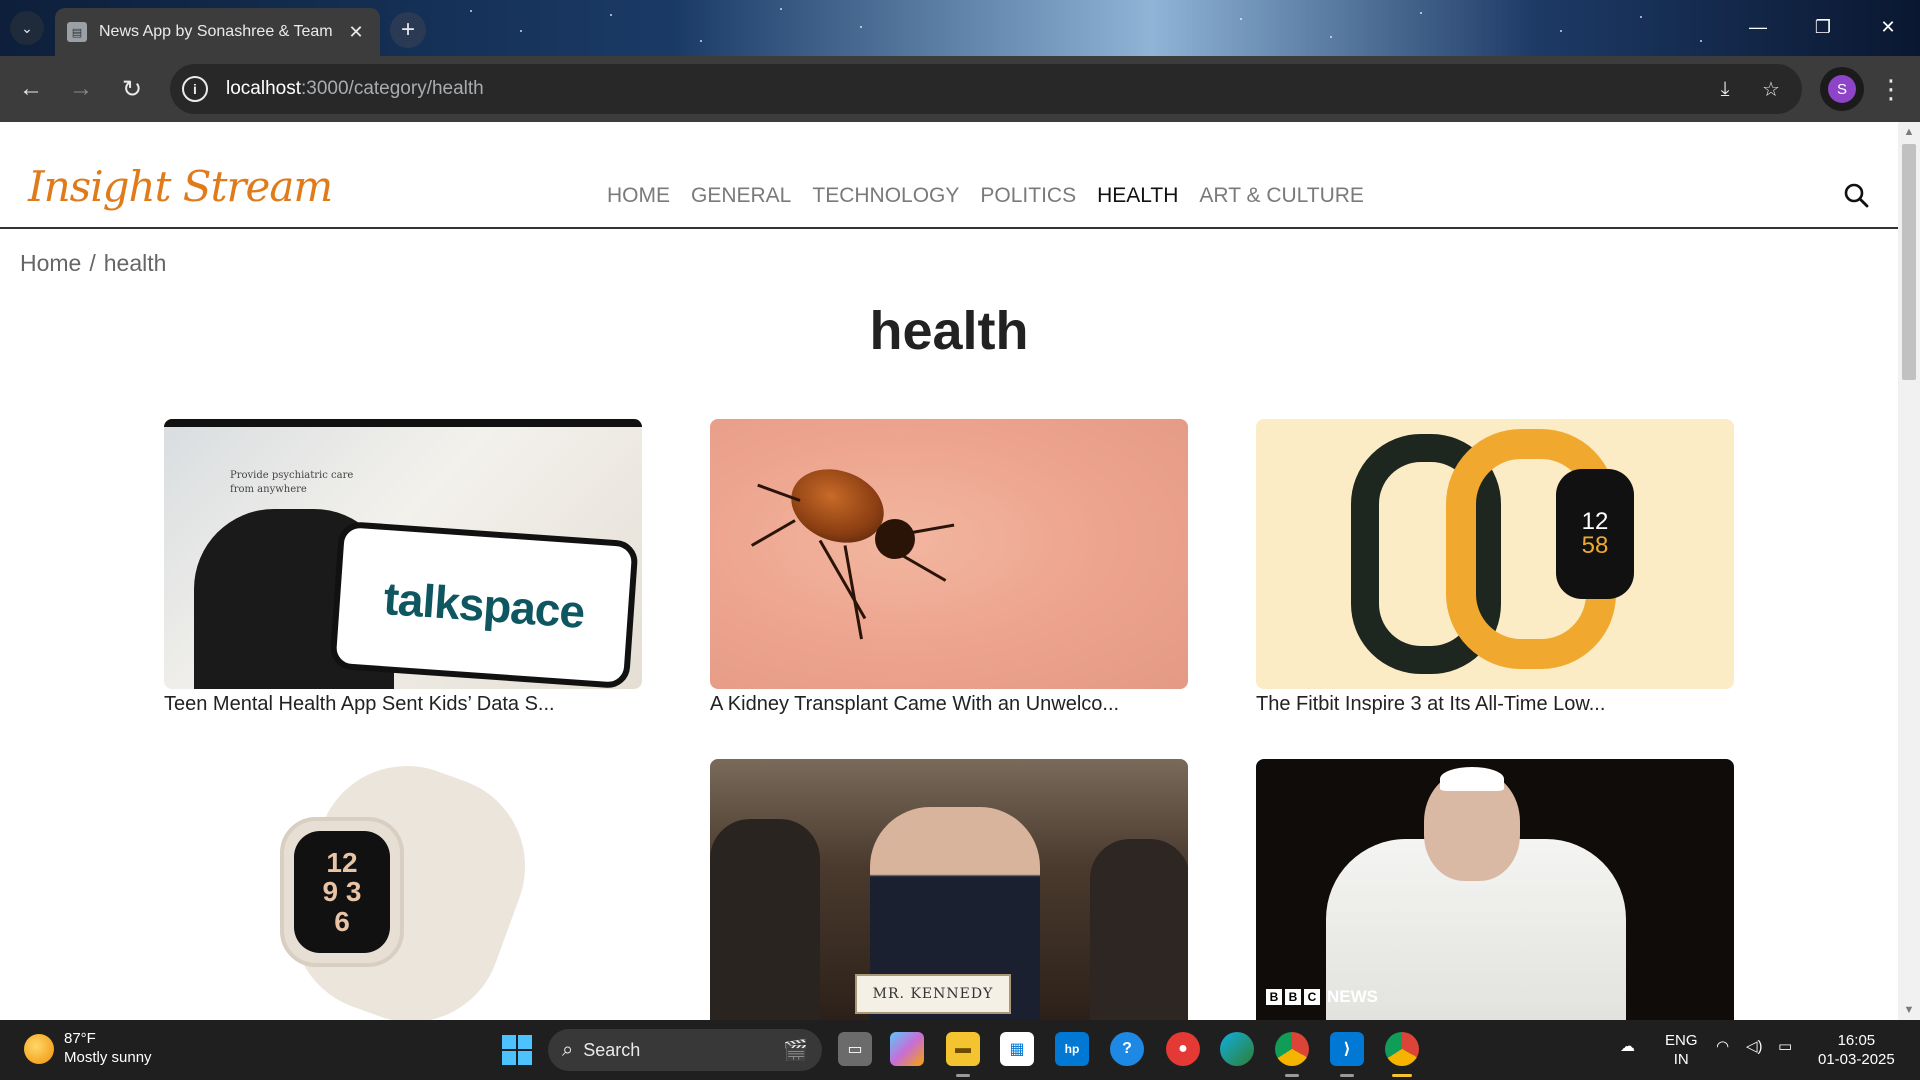  Describe the element at coordinates (1347, 1049) in the screenshot. I see `vscode-icon: ⟩` at that location.